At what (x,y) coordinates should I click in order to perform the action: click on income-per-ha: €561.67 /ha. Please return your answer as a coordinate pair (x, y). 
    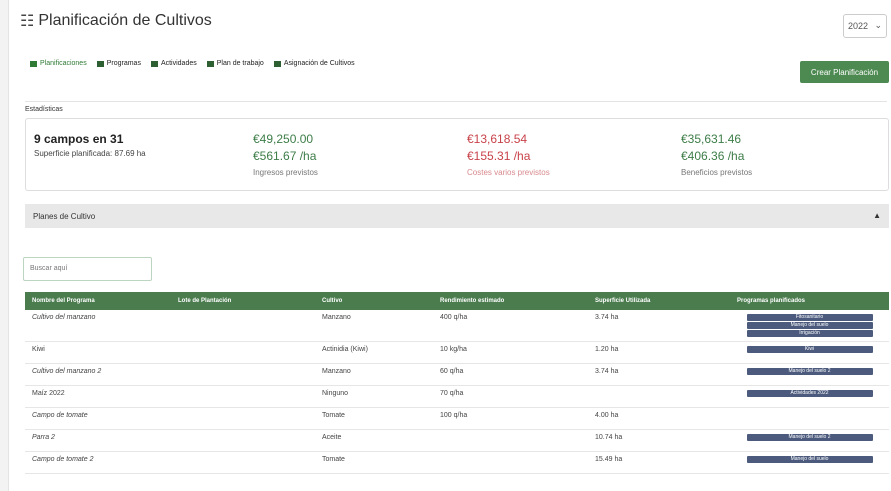
    Looking at the image, I should click on (285, 156).